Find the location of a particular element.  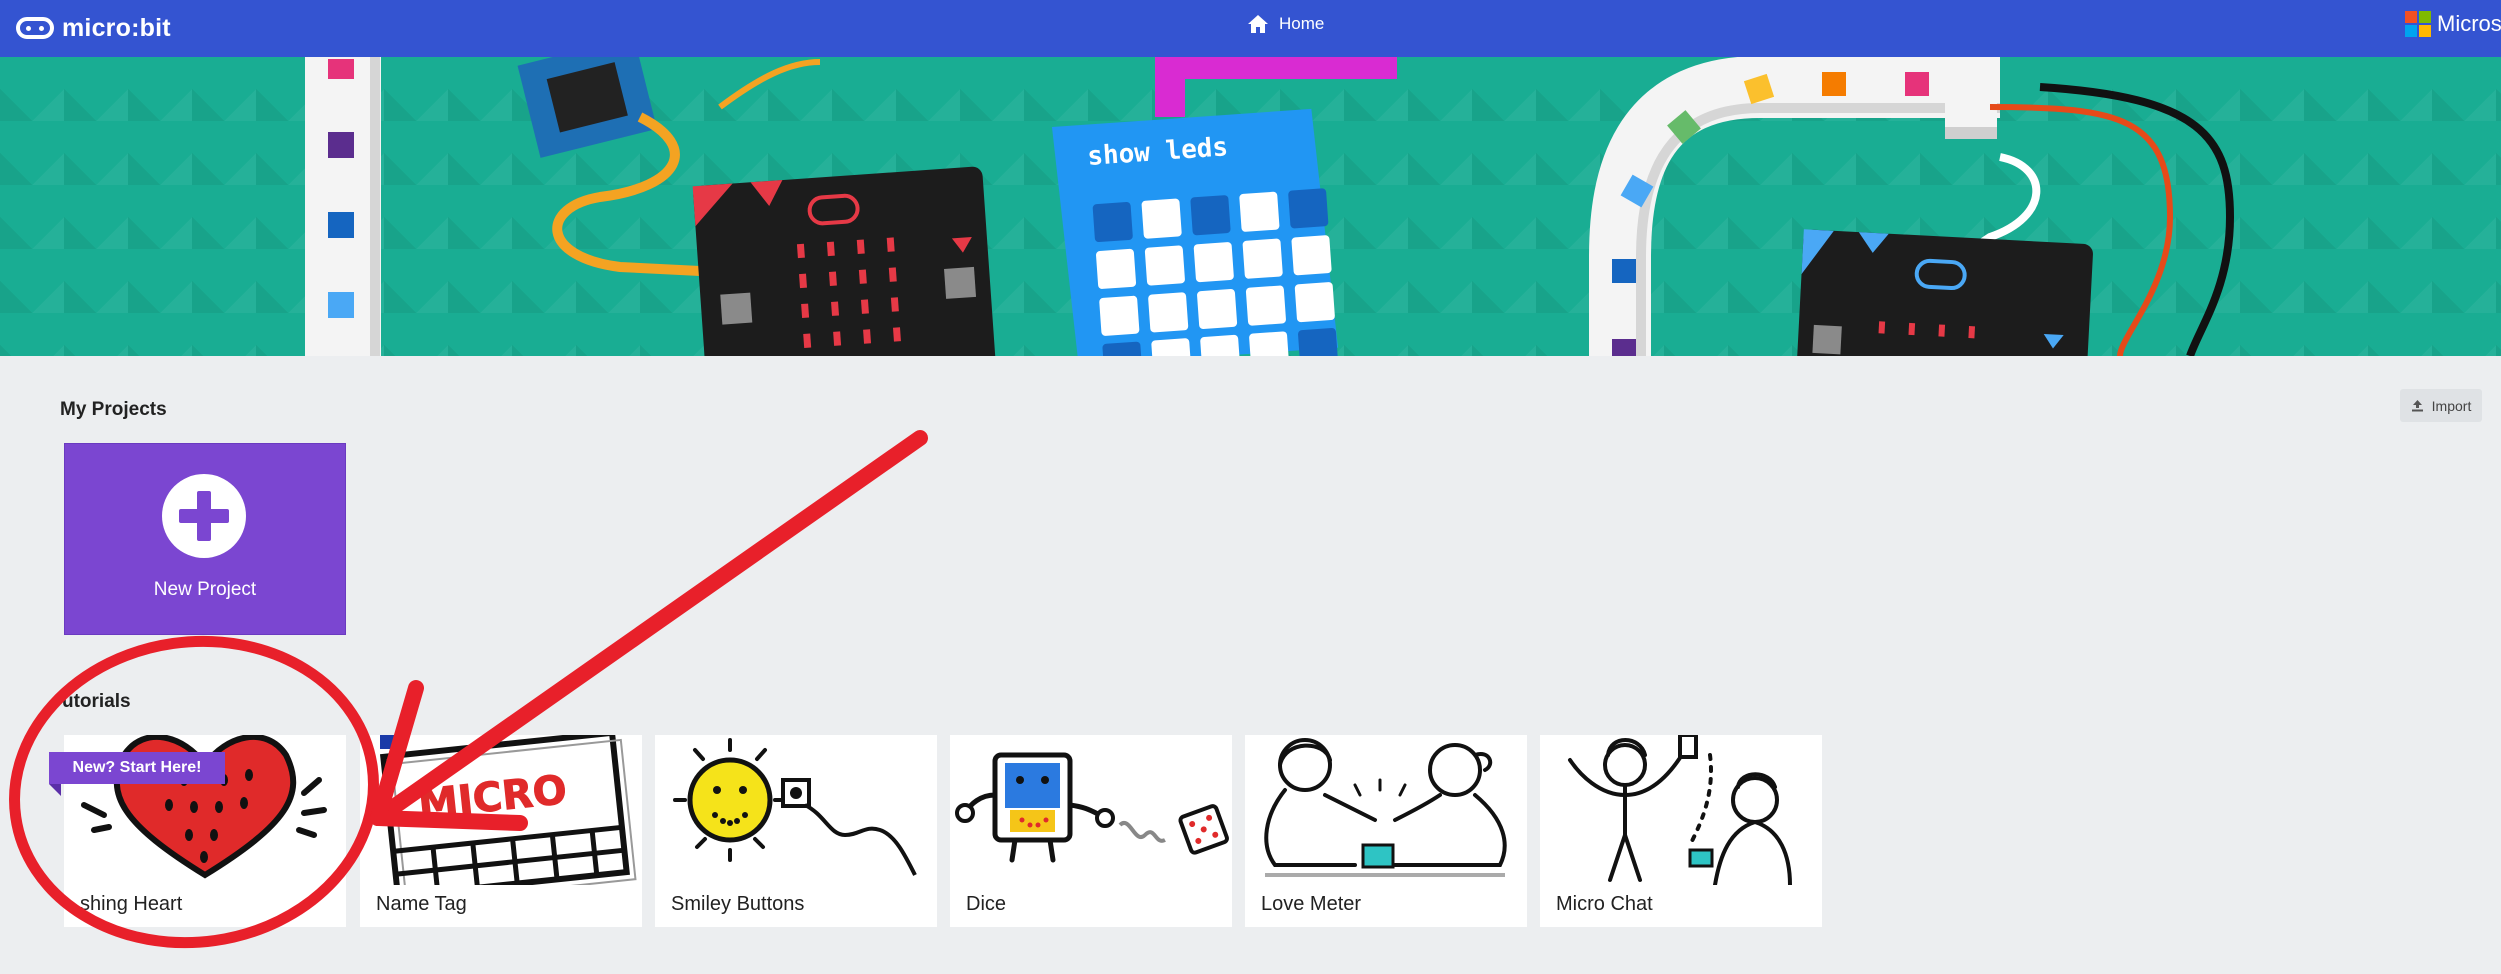

badge-tail is located at coordinates (55, 790).